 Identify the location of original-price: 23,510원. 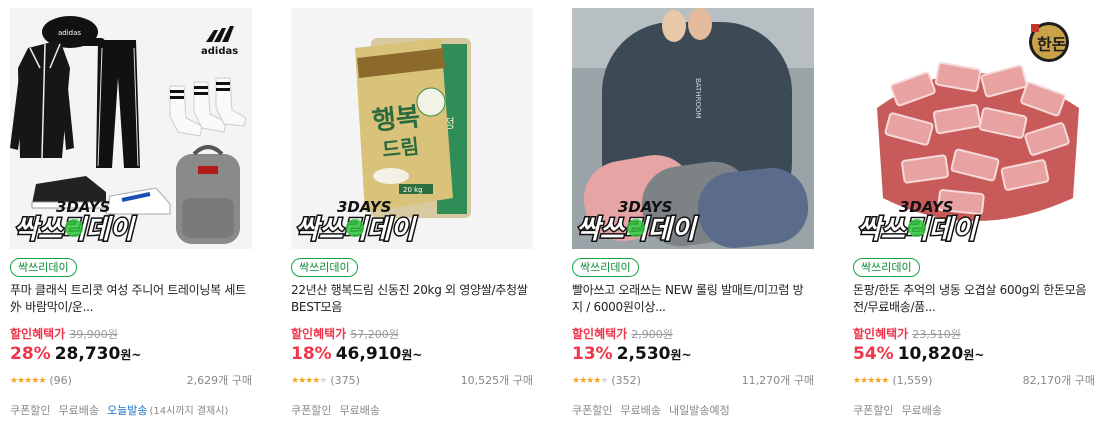
(936, 334).